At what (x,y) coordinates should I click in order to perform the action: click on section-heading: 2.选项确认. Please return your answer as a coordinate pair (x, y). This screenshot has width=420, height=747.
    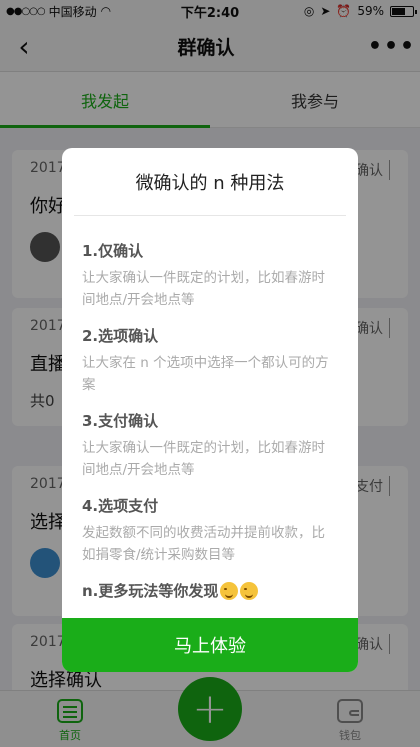
    Looking at the image, I should click on (120, 336).